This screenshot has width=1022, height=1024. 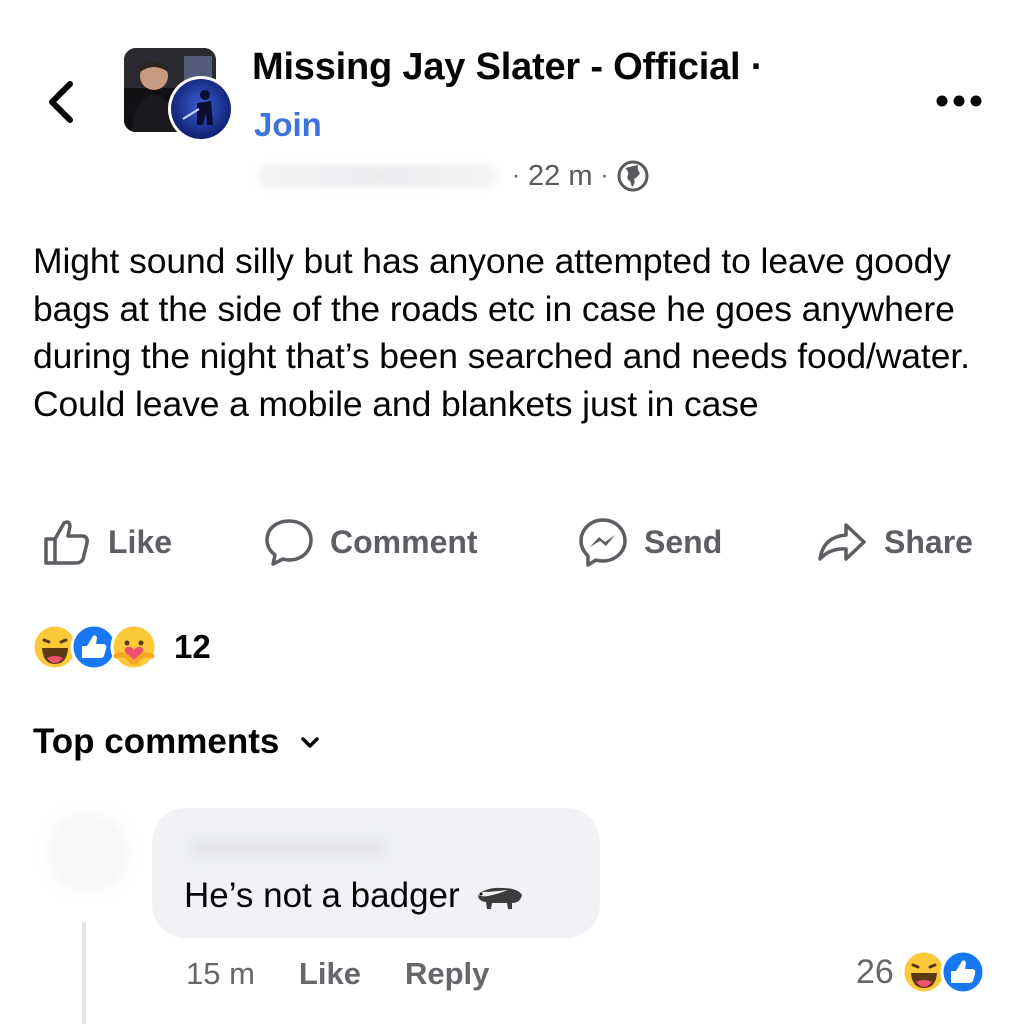 I want to click on send-label: Send, so click(x=683, y=541).